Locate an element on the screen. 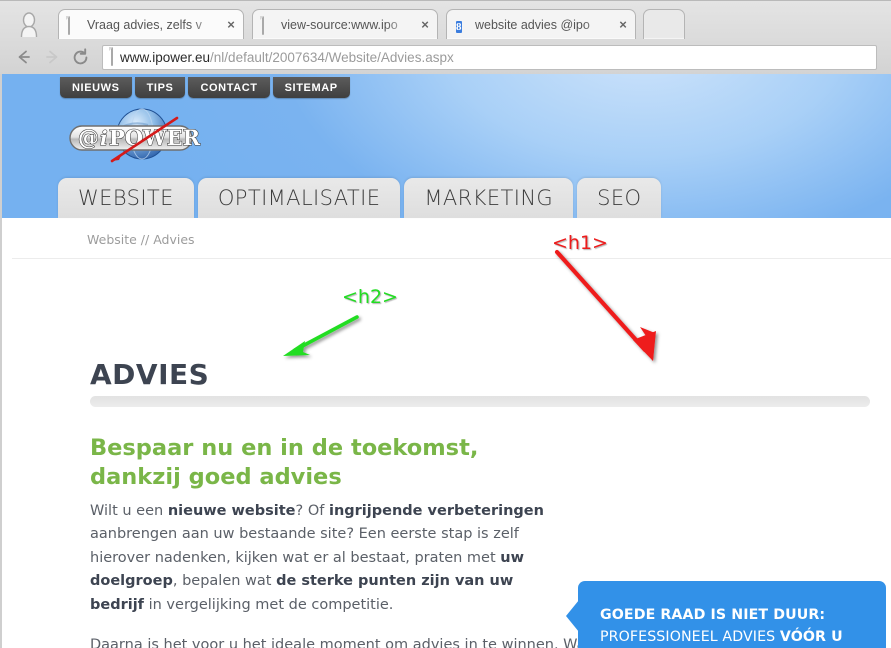 Image resolution: width=891 pixels, height=648 pixels. url-path: /nl/default/2007634/Website/Advies.aspx is located at coordinates (332, 57).